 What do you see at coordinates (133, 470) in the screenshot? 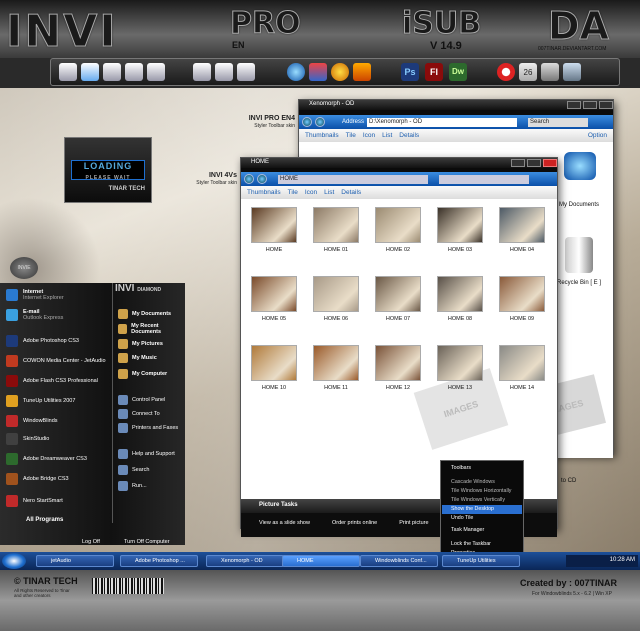
I see `start-menu-place: Search` at bounding box center [133, 470].